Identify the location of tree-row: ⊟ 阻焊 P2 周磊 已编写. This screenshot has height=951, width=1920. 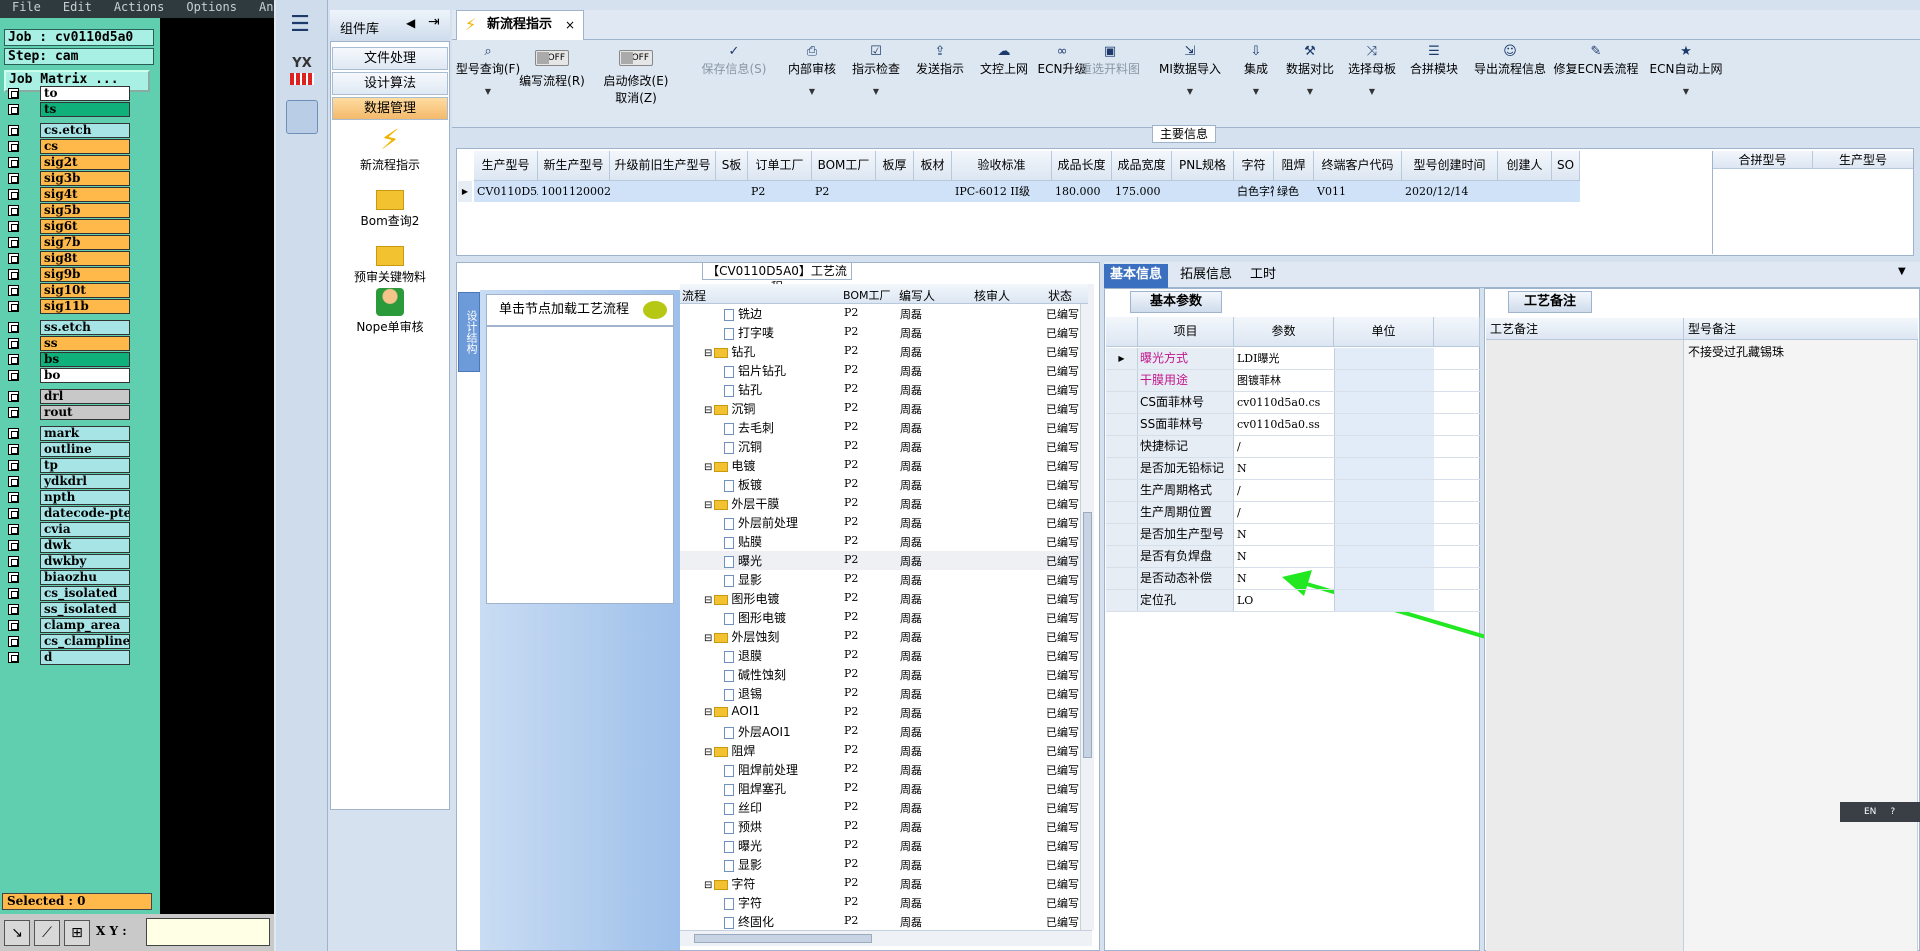
(884, 750).